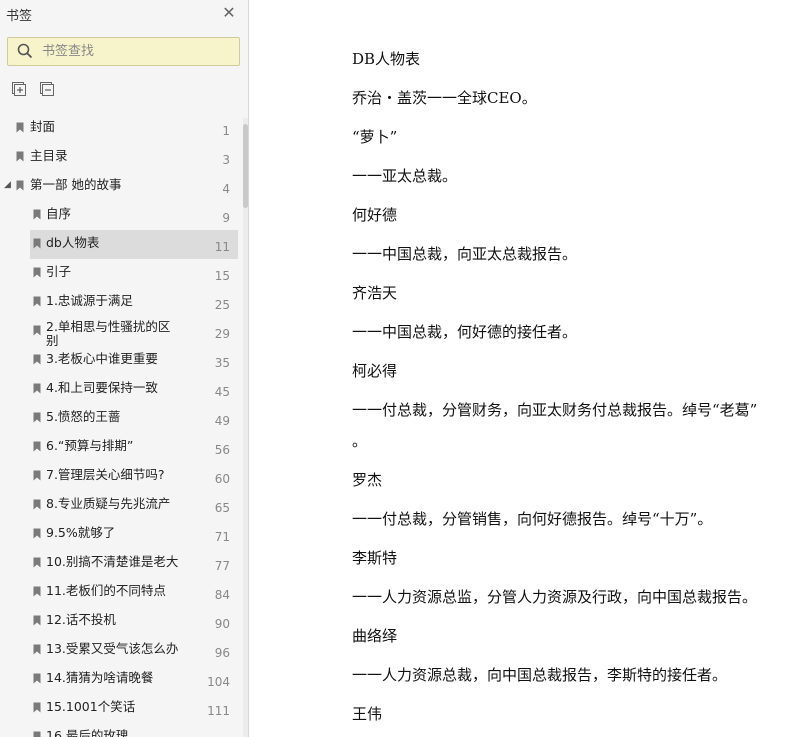 Image resolution: width=810 pixels, height=737 pixels. What do you see at coordinates (226, 218) in the screenshot?
I see `bookmark-page-number: 9` at bounding box center [226, 218].